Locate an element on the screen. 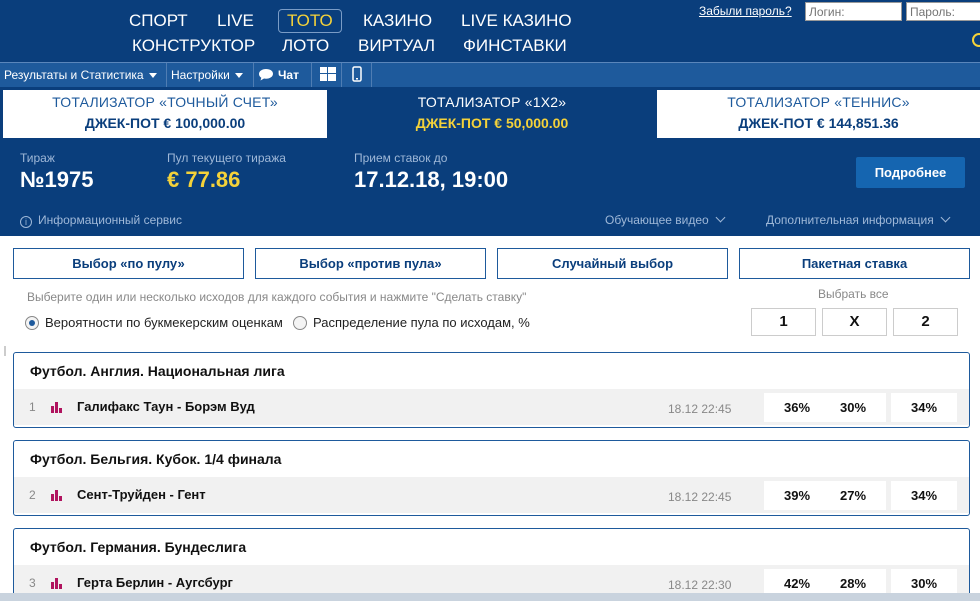 This screenshot has height=601, width=980. deadline-value: 17.12.18, 19:00 is located at coordinates (431, 179).